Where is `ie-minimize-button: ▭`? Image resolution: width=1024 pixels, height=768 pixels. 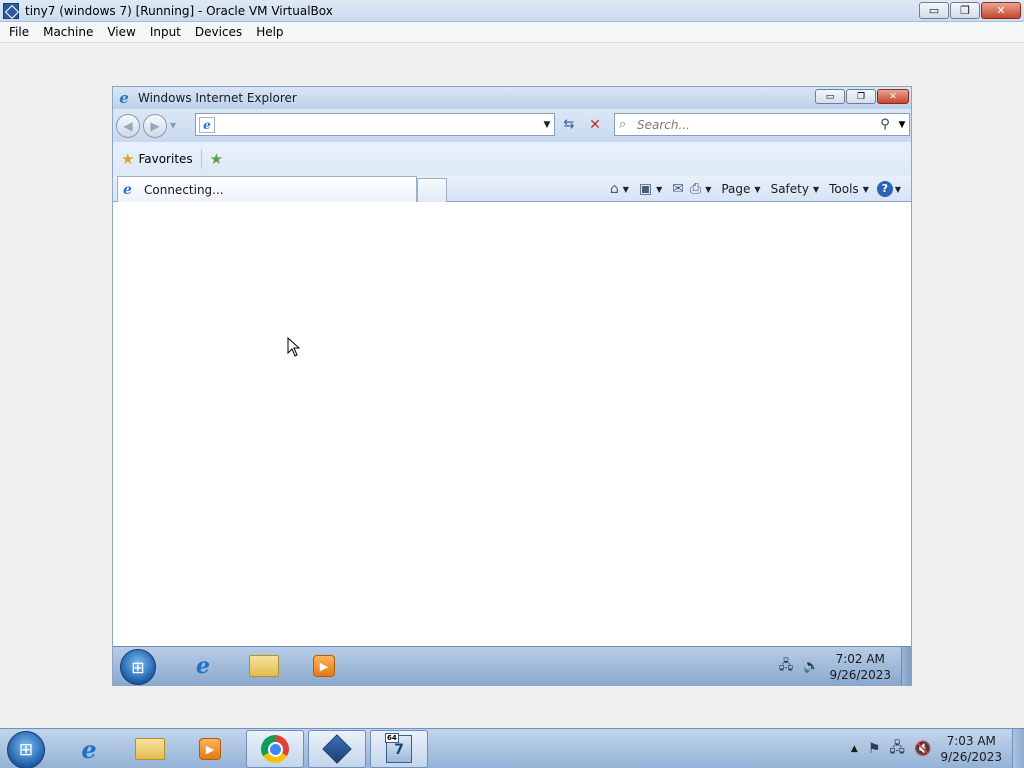 ie-minimize-button: ▭ is located at coordinates (830, 96).